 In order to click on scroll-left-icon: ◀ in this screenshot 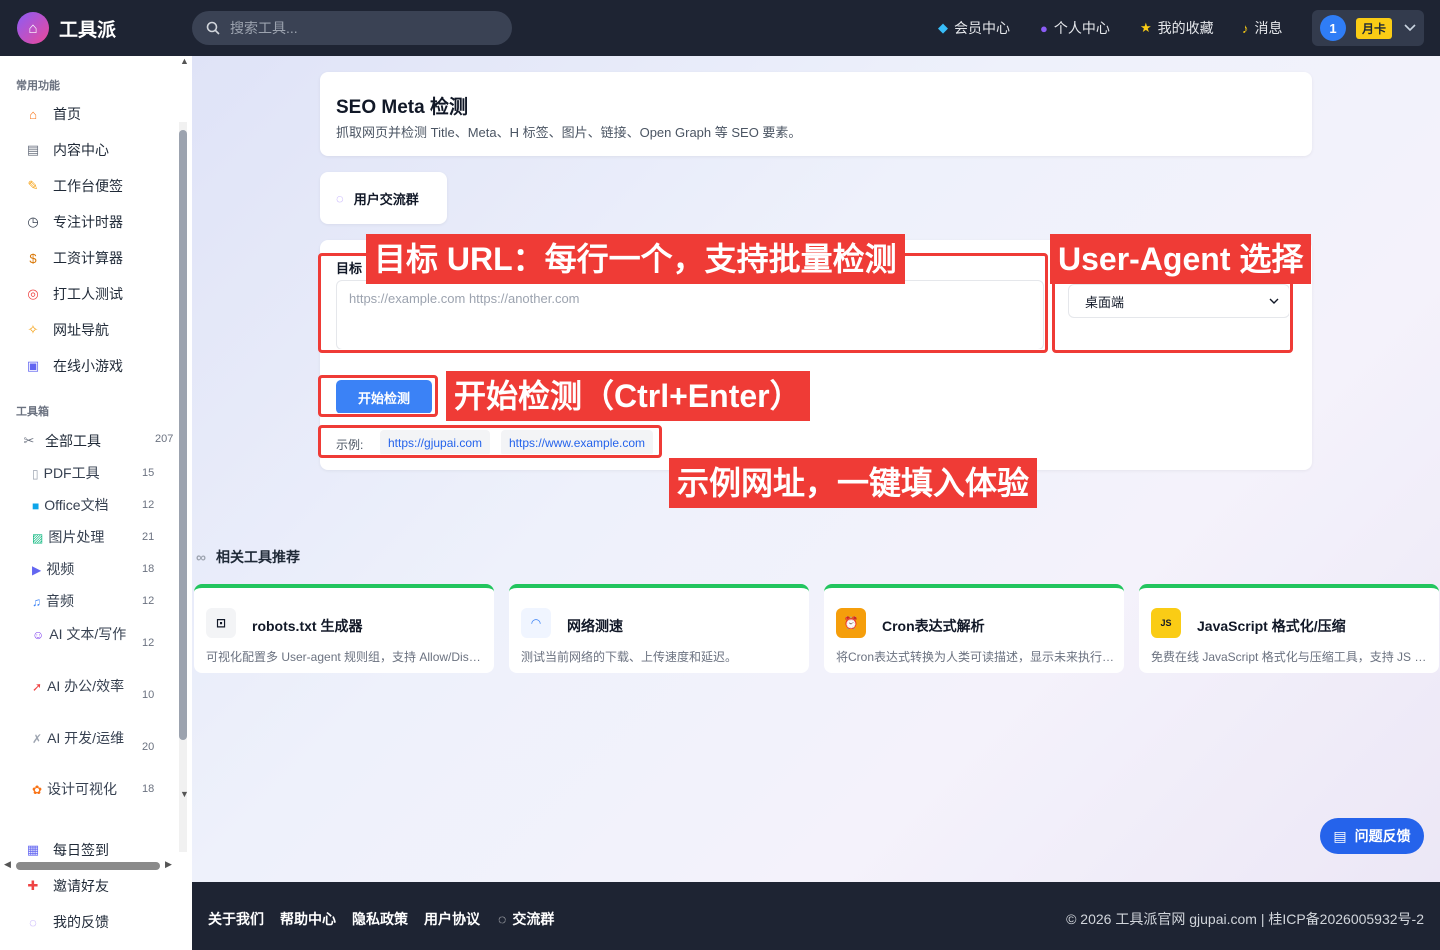, I will do `click(7, 864)`.